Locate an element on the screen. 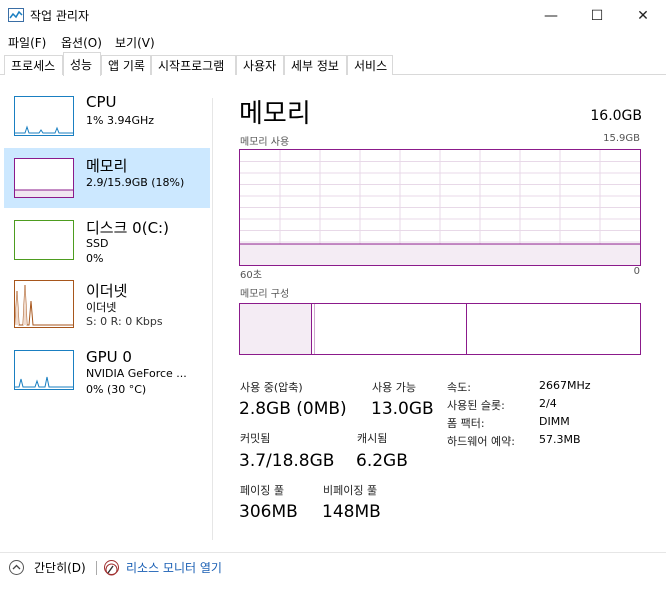 Image resolution: width=666 pixels, height=592 pixels. close-button: ✕ is located at coordinates (643, 15).